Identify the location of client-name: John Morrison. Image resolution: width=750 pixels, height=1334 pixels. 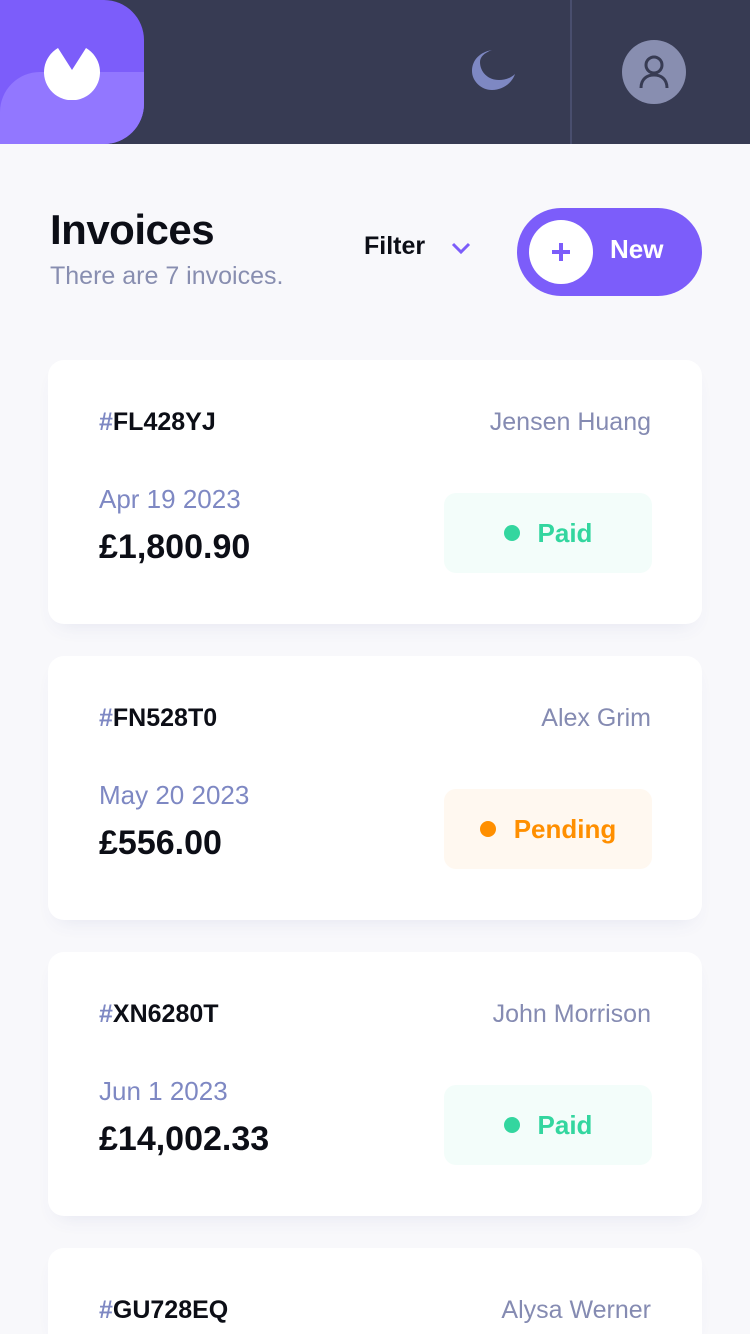
(571, 1014).